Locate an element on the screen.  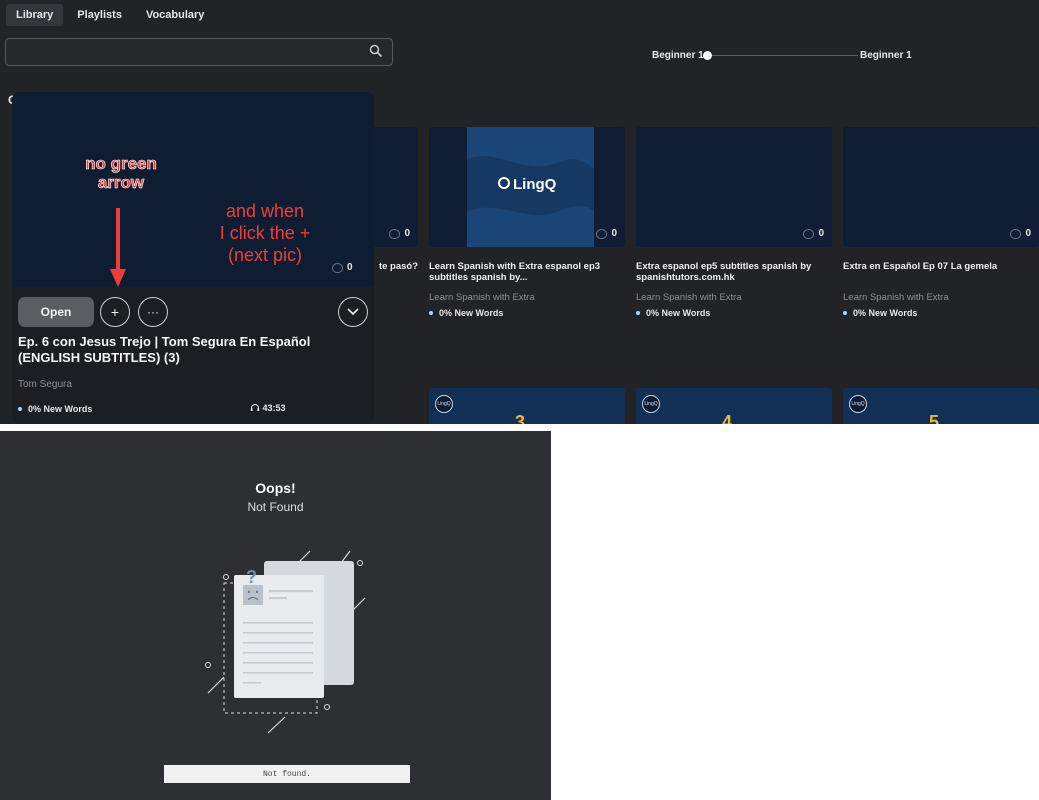
popup-new-words: 0% New Words is located at coordinates (55, 409).